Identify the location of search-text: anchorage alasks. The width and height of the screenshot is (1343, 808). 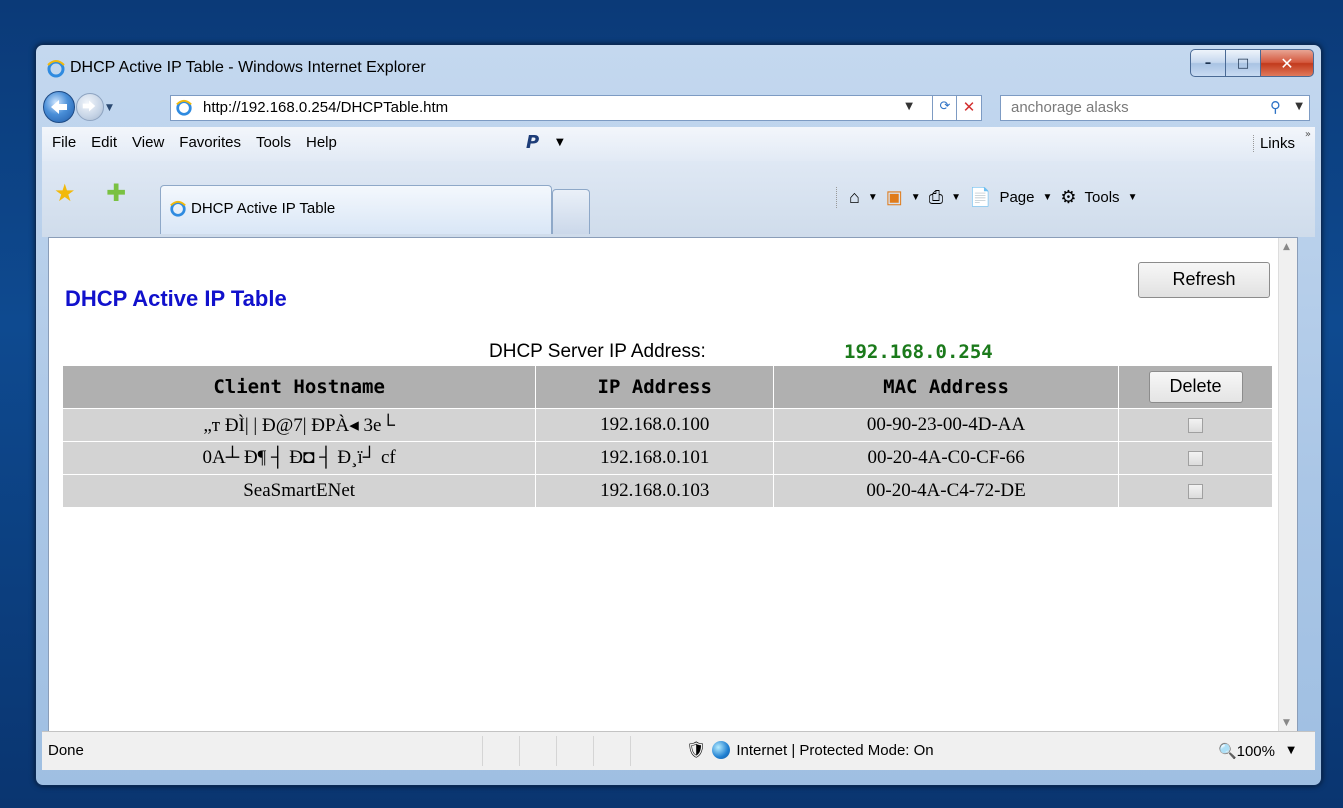
(1070, 107).